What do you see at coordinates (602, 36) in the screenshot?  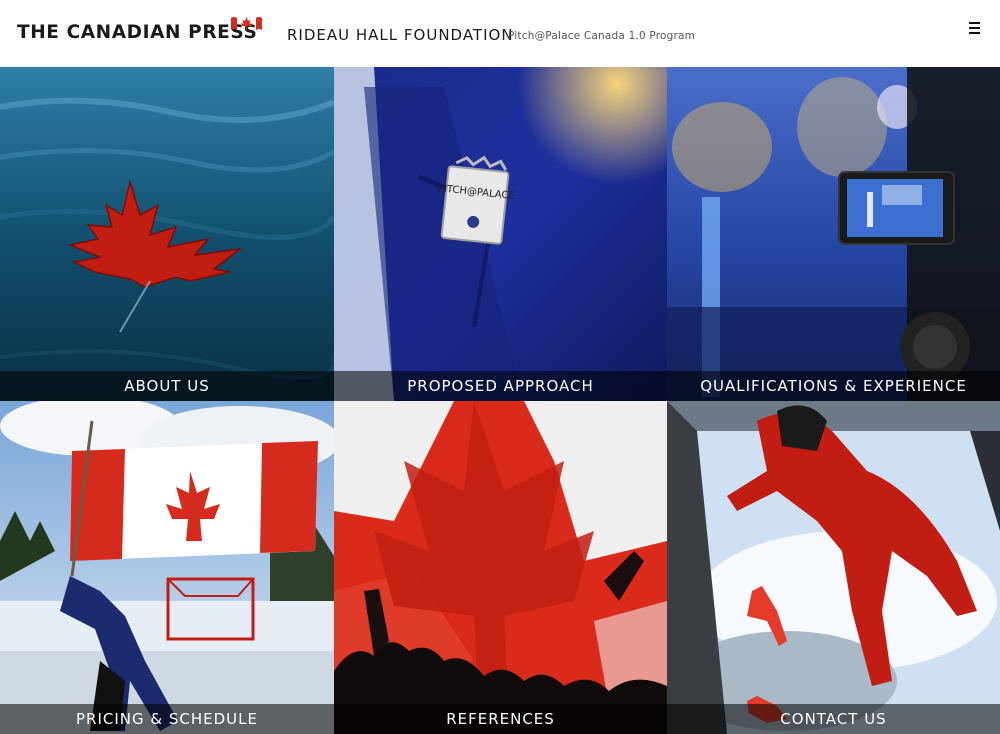 I see `program-name: Pitch@Palace Canada 1.0 Program` at bounding box center [602, 36].